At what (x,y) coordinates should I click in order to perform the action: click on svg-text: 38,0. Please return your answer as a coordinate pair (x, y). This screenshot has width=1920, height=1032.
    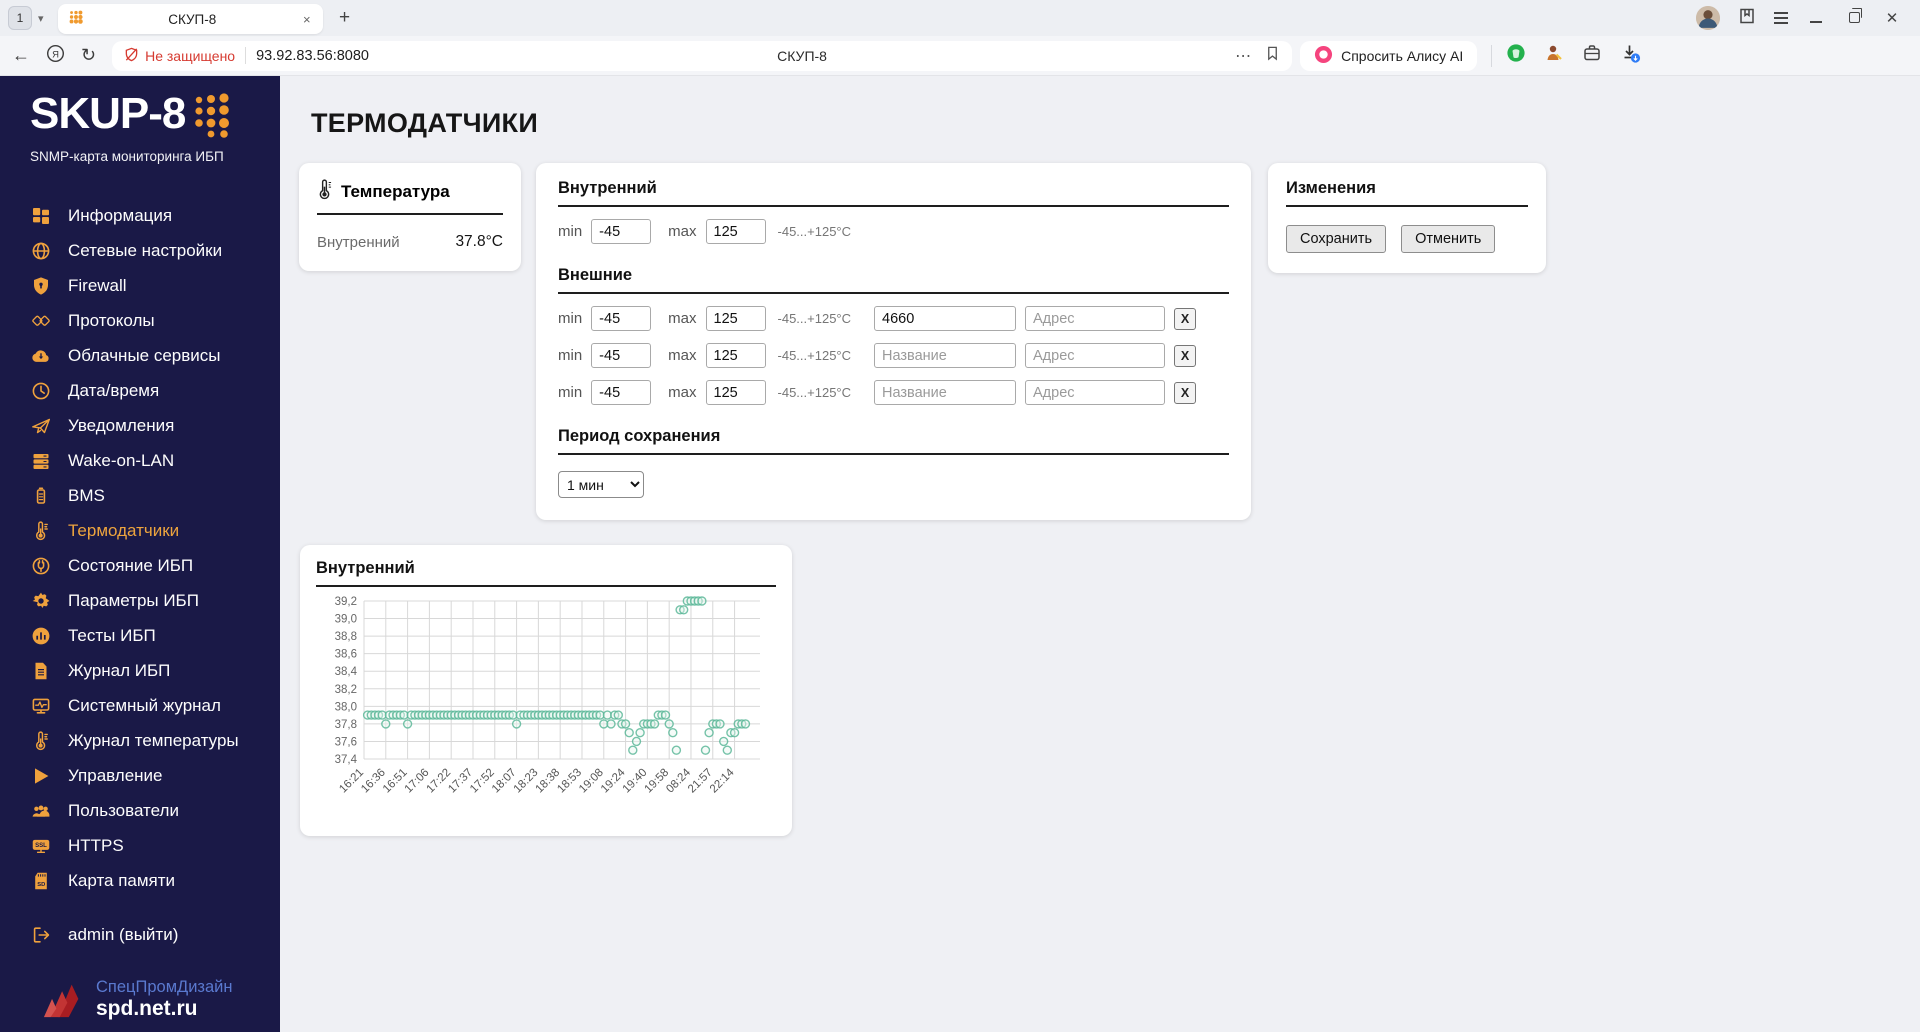
    Looking at the image, I should click on (346, 707).